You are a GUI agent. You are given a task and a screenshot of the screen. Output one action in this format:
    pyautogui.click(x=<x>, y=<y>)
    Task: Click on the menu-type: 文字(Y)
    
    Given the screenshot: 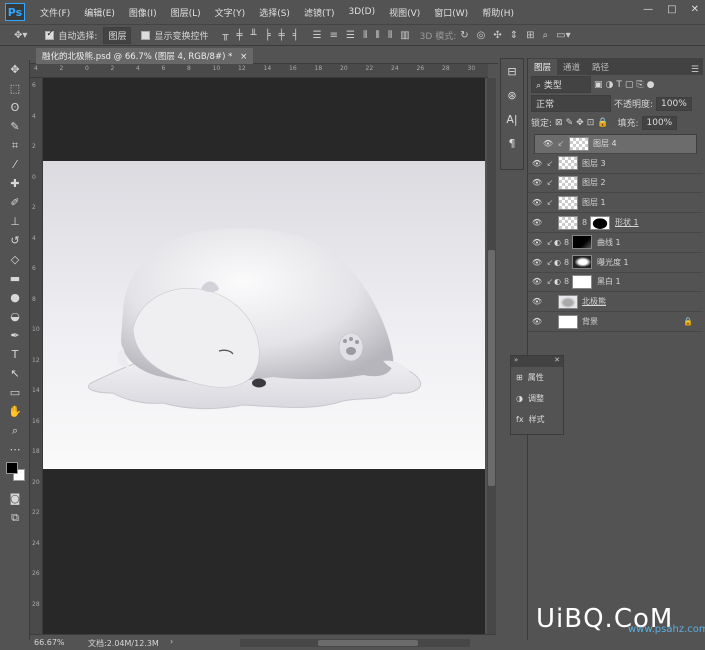 What is the action you would take?
    pyautogui.click(x=230, y=12)
    